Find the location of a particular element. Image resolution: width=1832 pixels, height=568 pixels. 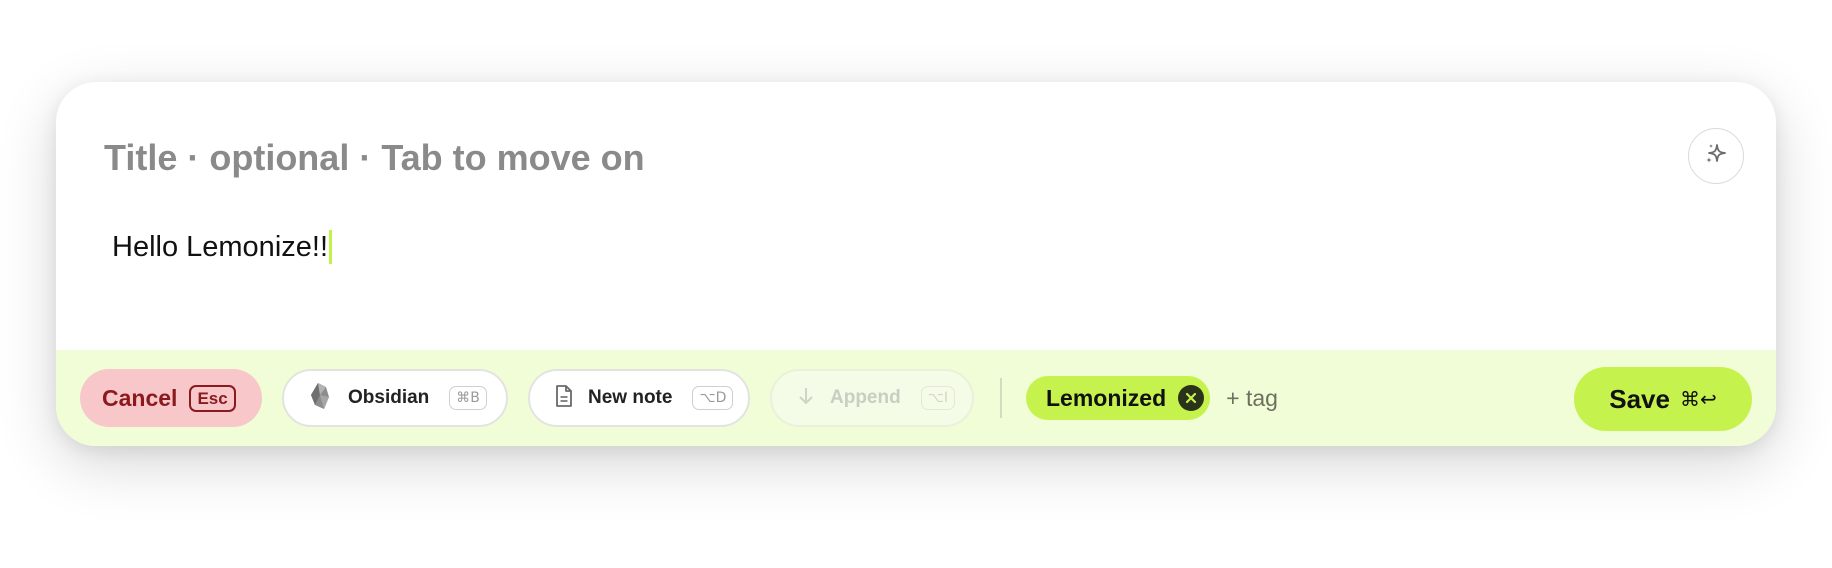

new-note-button: New note ⌥D is located at coordinates (639, 398).